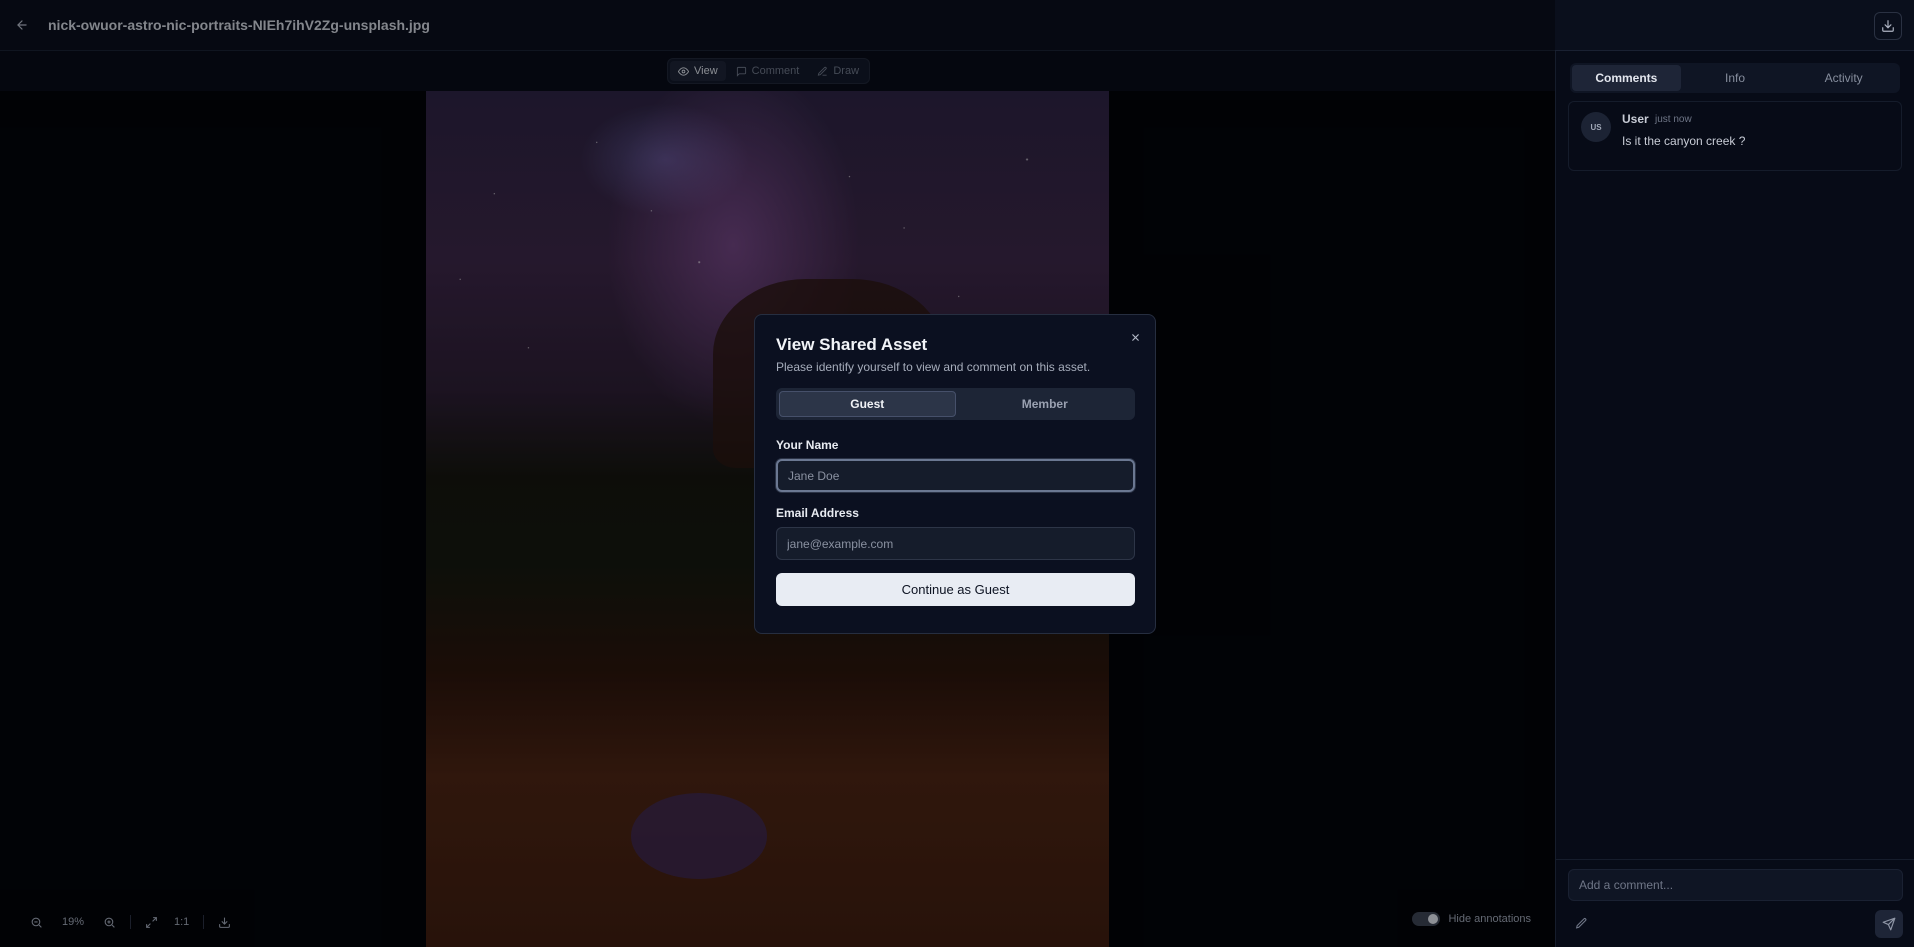  I want to click on tab-guest: Guest, so click(867, 404).